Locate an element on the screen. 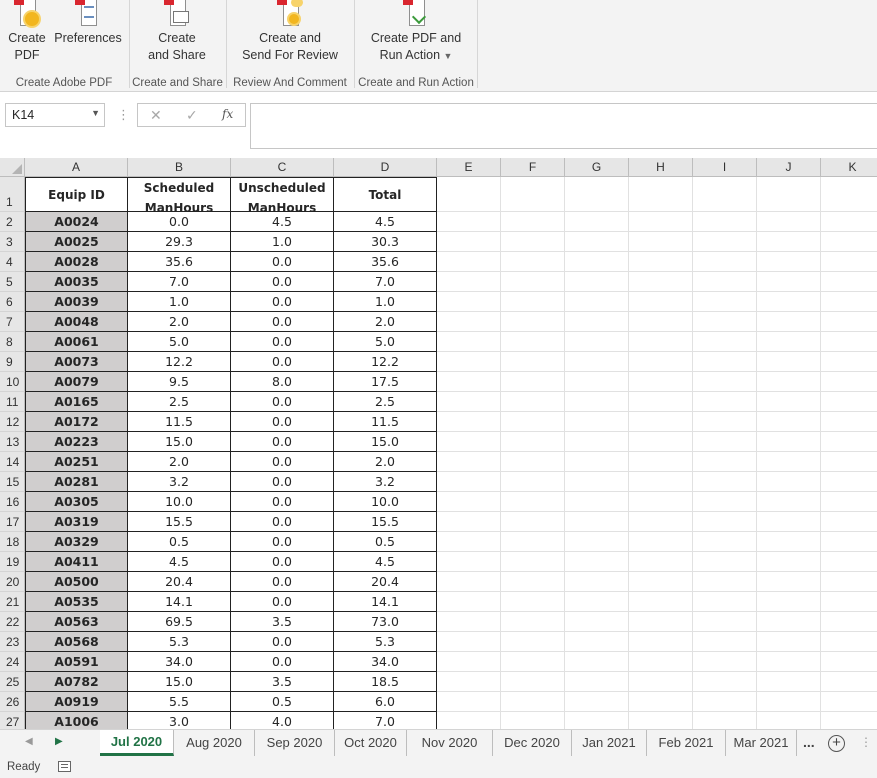 The width and height of the screenshot is (877, 778). total-cell: 4.5 is located at coordinates (385, 222).